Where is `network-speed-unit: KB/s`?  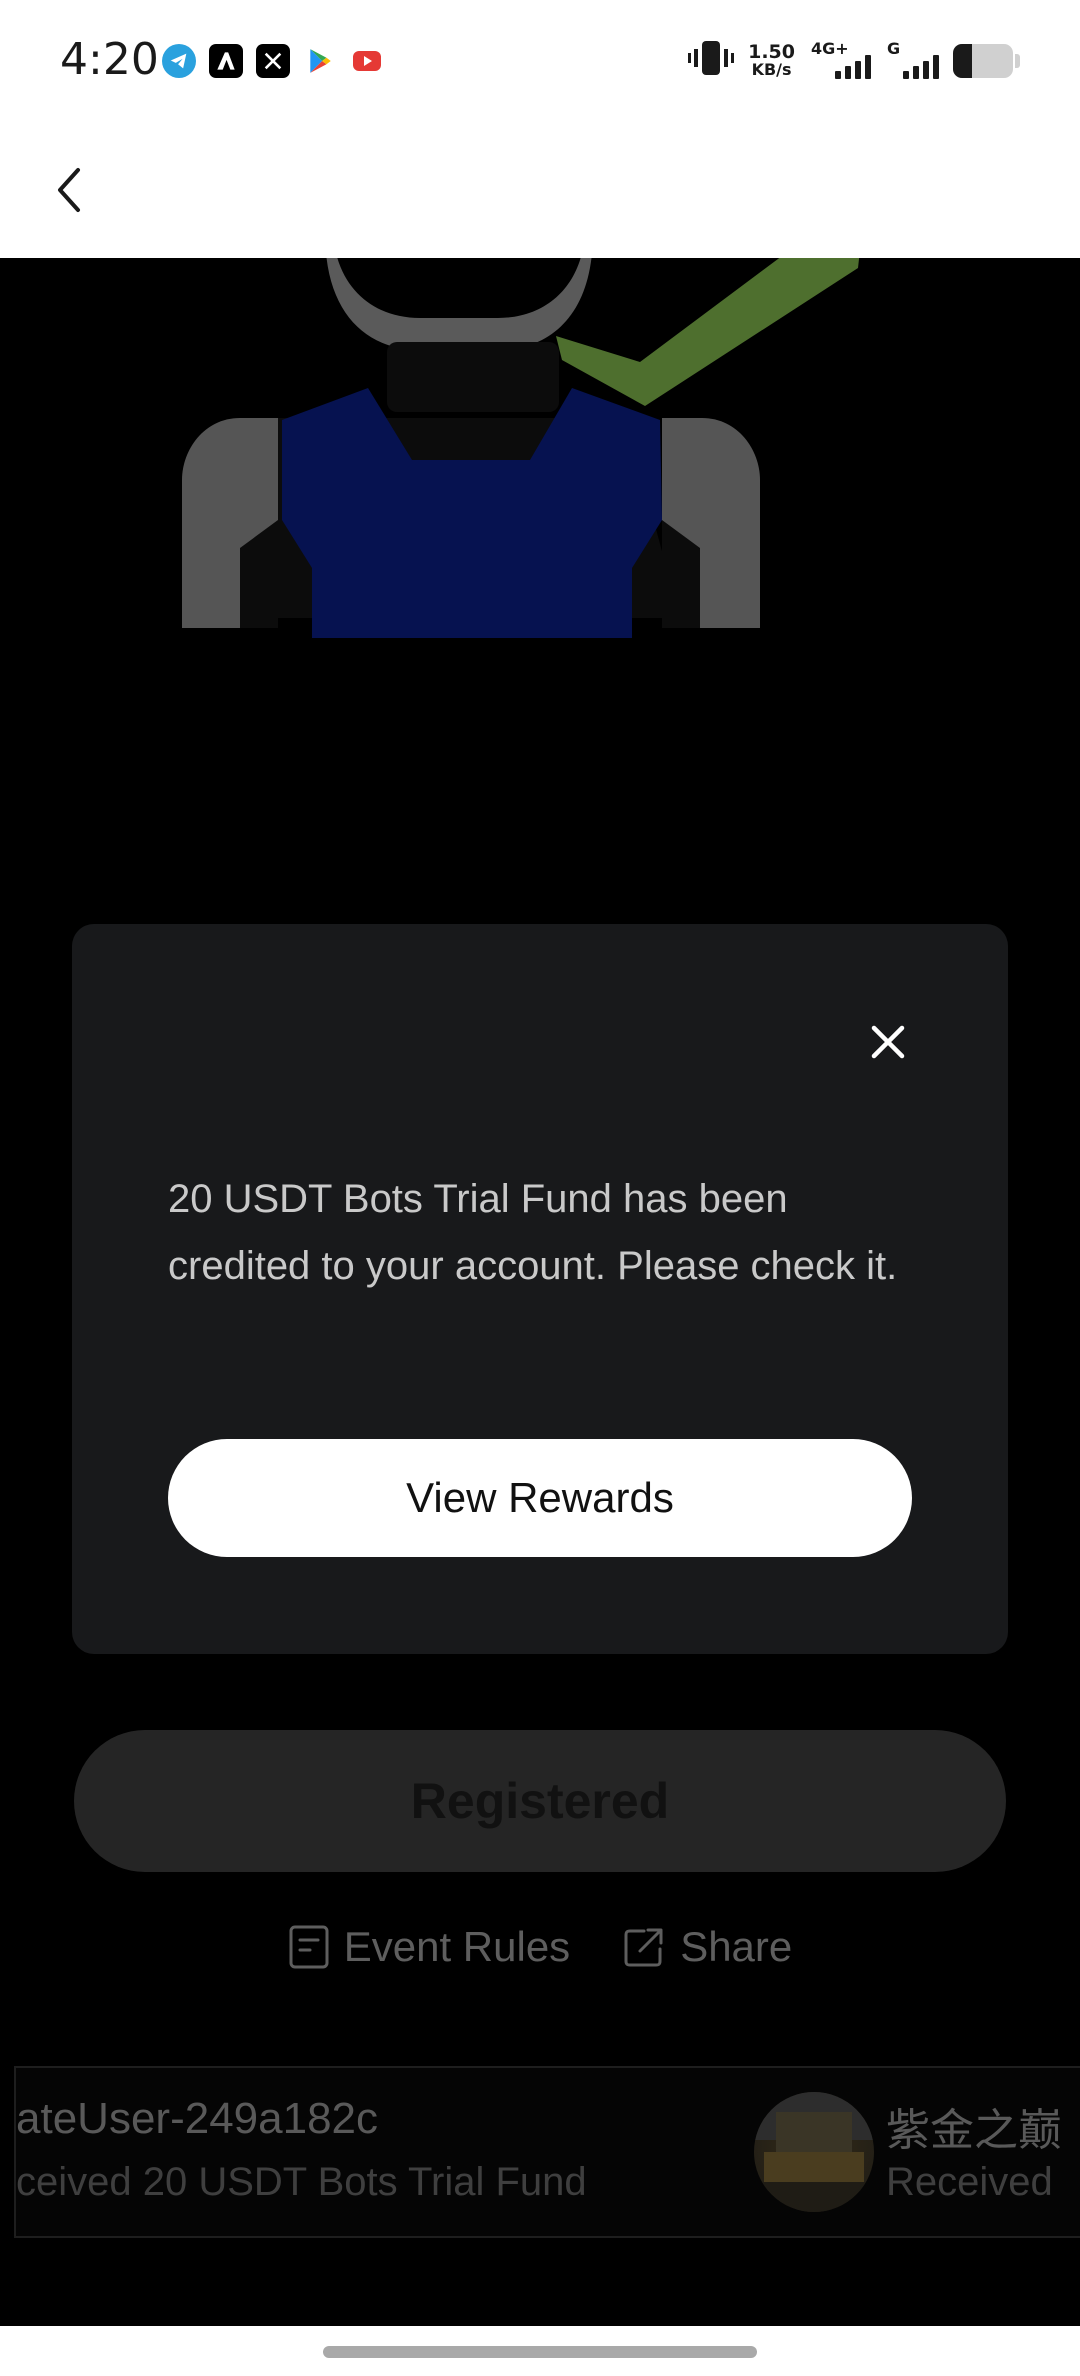
network-speed-unit: KB/s is located at coordinates (771, 69).